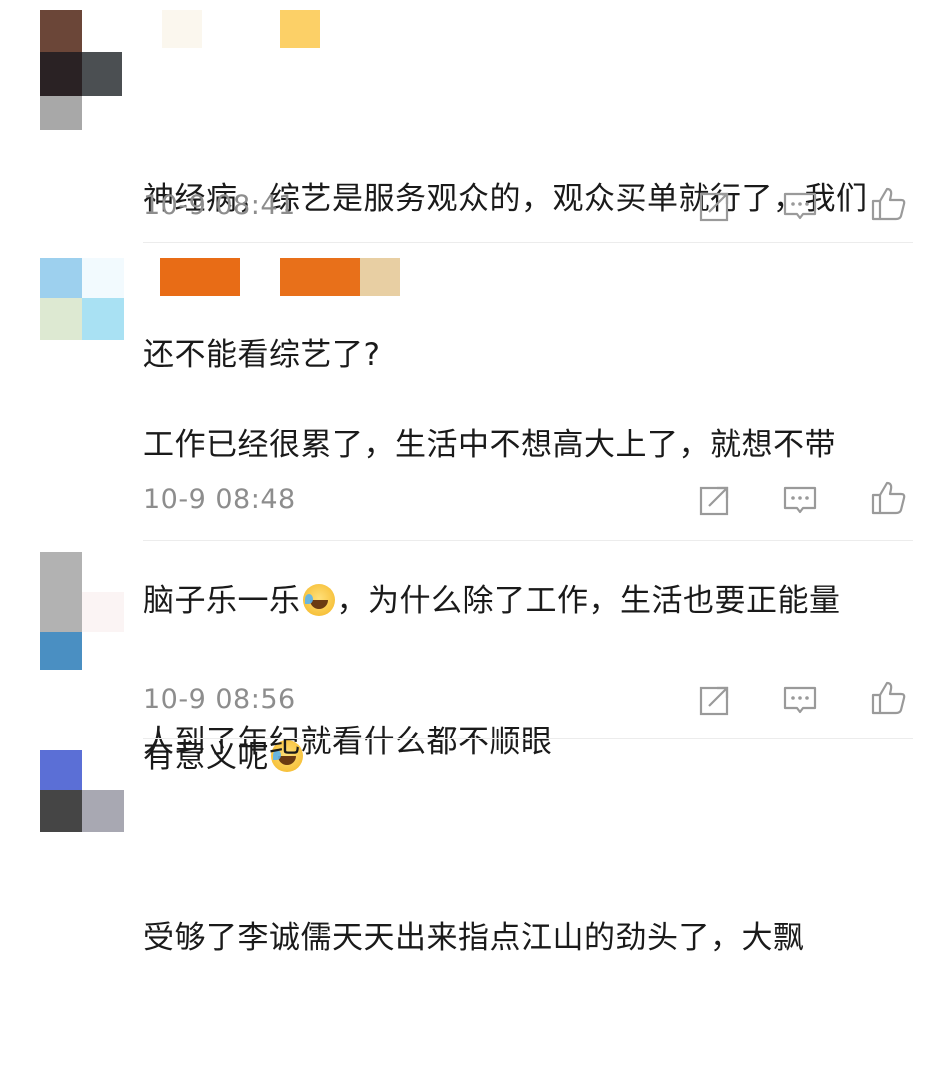  What do you see at coordinates (219, 699) in the screenshot?
I see `timestamp: 10-9 08:56` at bounding box center [219, 699].